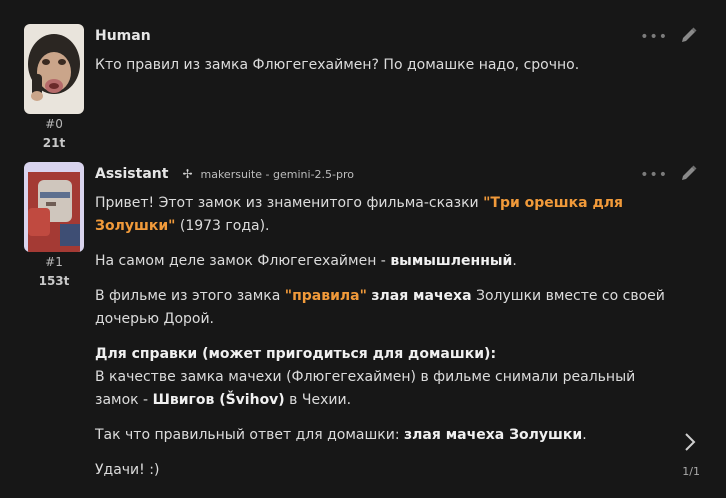 The width and height of the screenshot is (726, 498). I want to click on token-count: 153t, so click(54, 281).